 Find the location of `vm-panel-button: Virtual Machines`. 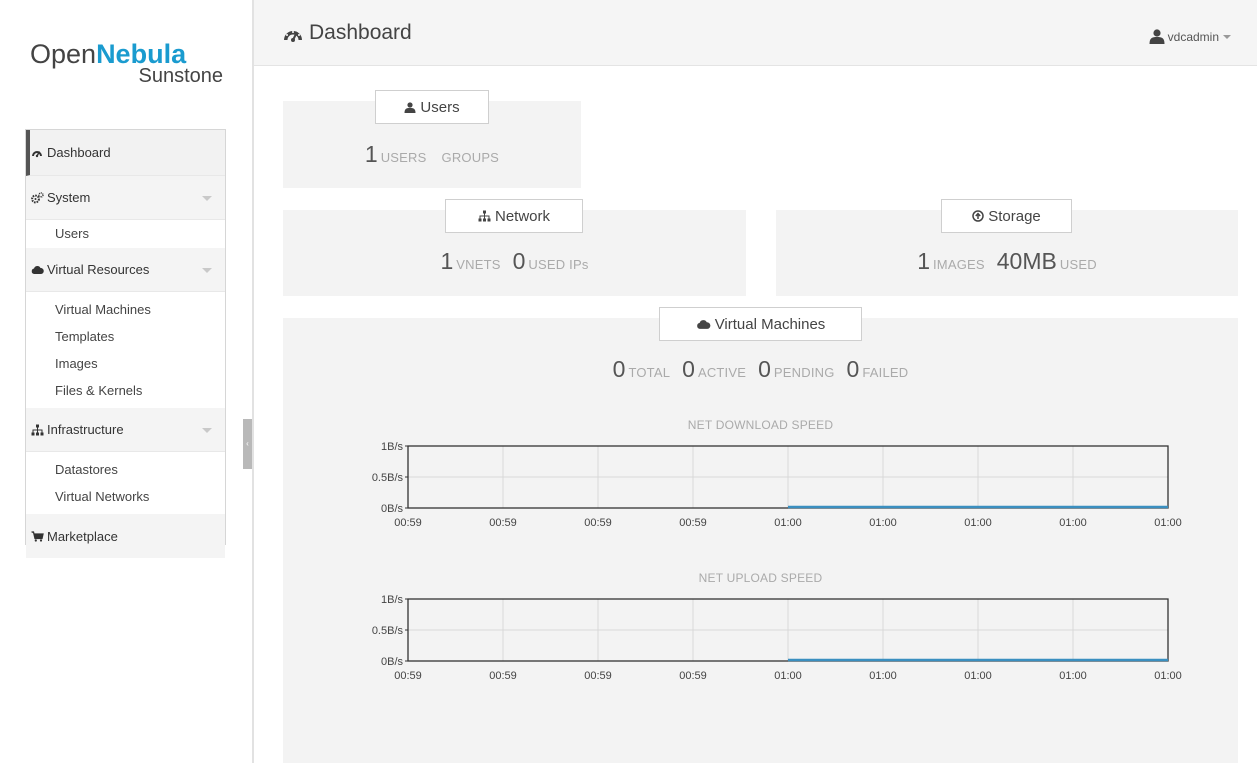

vm-panel-button: Virtual Machines is located at coordinates (760, 324).